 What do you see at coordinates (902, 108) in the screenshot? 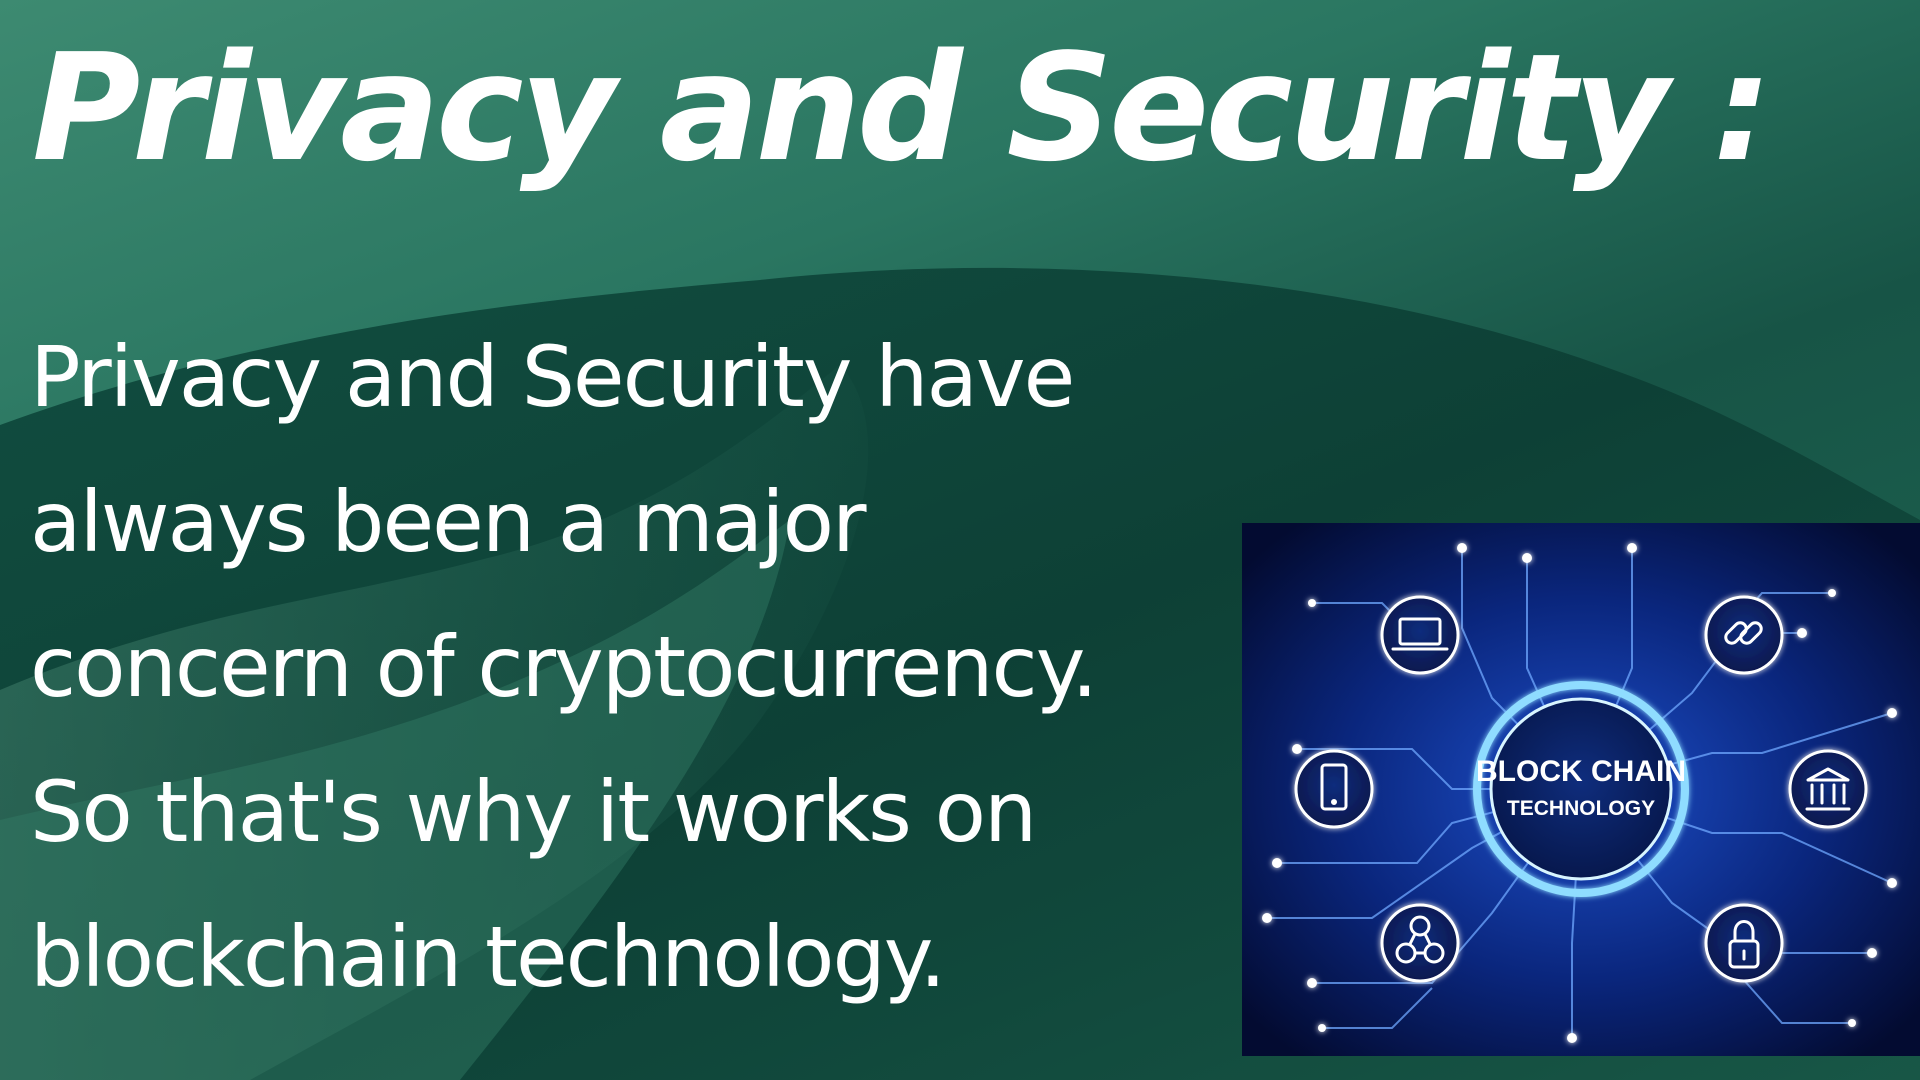
I see `slide-title: Privacy and Security :` at bounding box center [902, 108].